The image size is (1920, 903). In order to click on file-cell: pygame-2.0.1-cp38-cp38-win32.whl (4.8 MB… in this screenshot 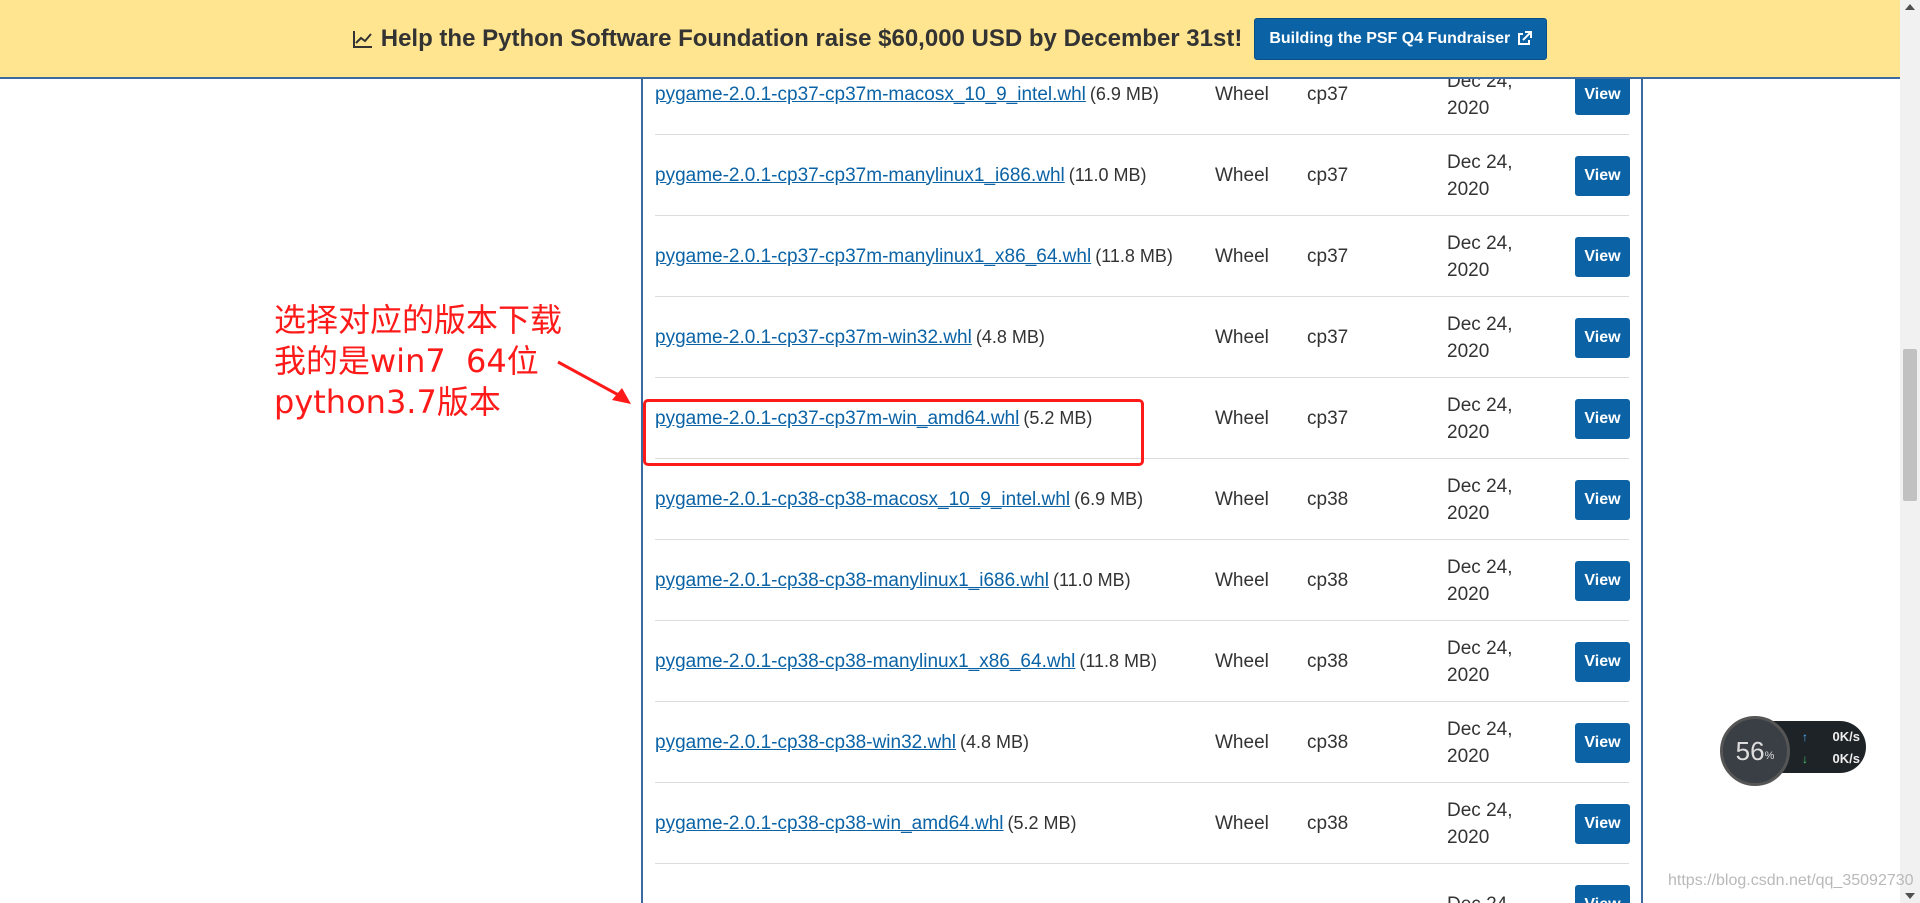, I will do `click(842, 742)`.